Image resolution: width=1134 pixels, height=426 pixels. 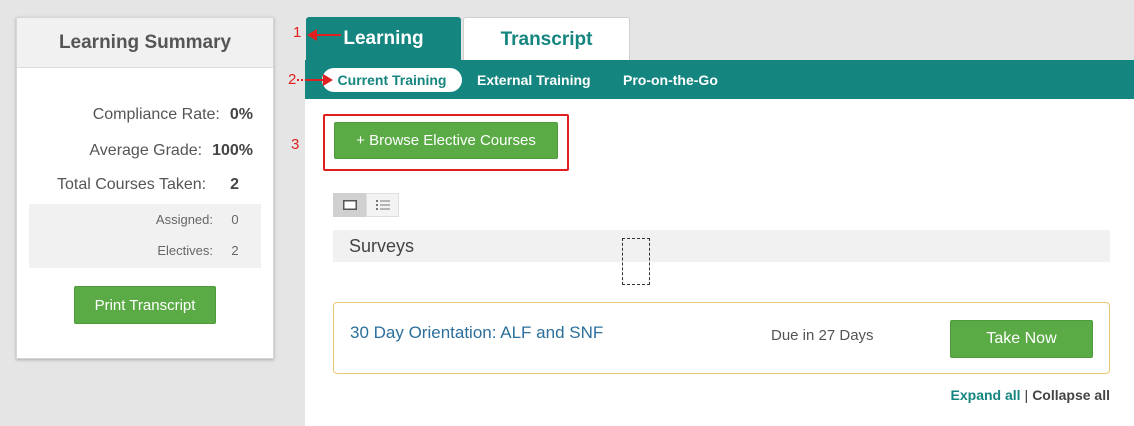 What do you see at coordinates (232, 150) in the screenshot?
I see `average-grade-value: 100%` at bounding box center [232, 150].